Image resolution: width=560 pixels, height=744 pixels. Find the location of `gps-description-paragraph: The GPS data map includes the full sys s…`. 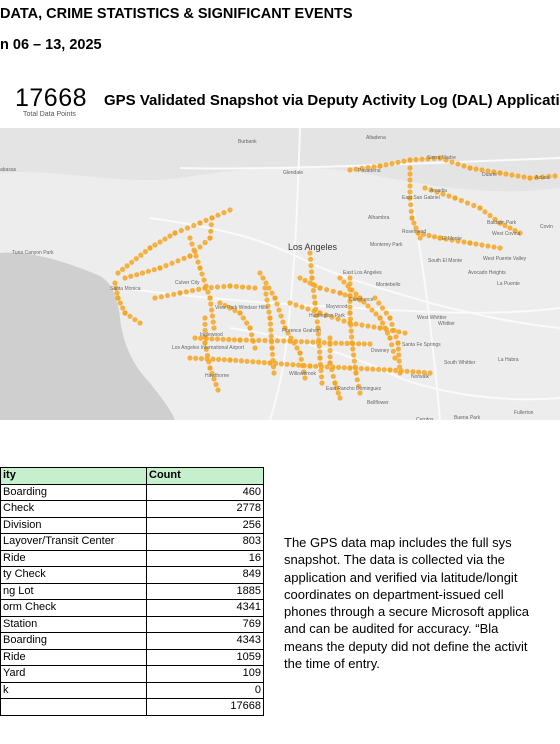

gps-description-paragraph: The GPS data map includes the full sys s… is located at coordinates (422, 603).